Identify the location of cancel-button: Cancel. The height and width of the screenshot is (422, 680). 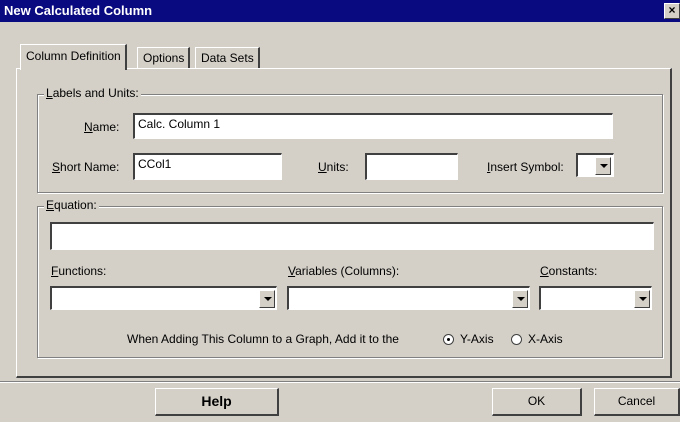
(637, 402).